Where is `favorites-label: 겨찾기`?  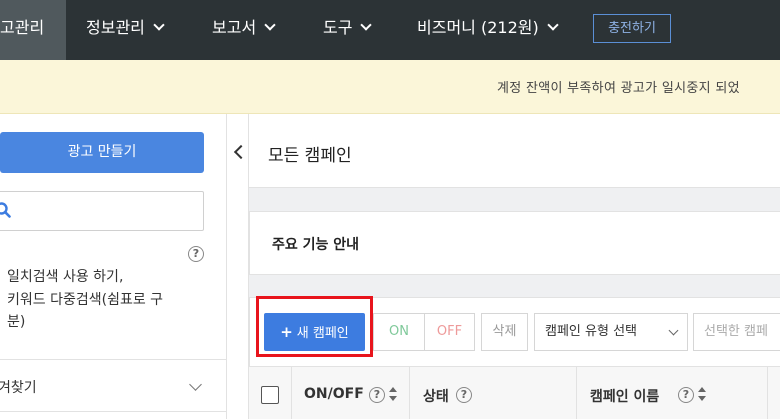
favorites-label: 겨찾기 is located at coordinates (18, 387).